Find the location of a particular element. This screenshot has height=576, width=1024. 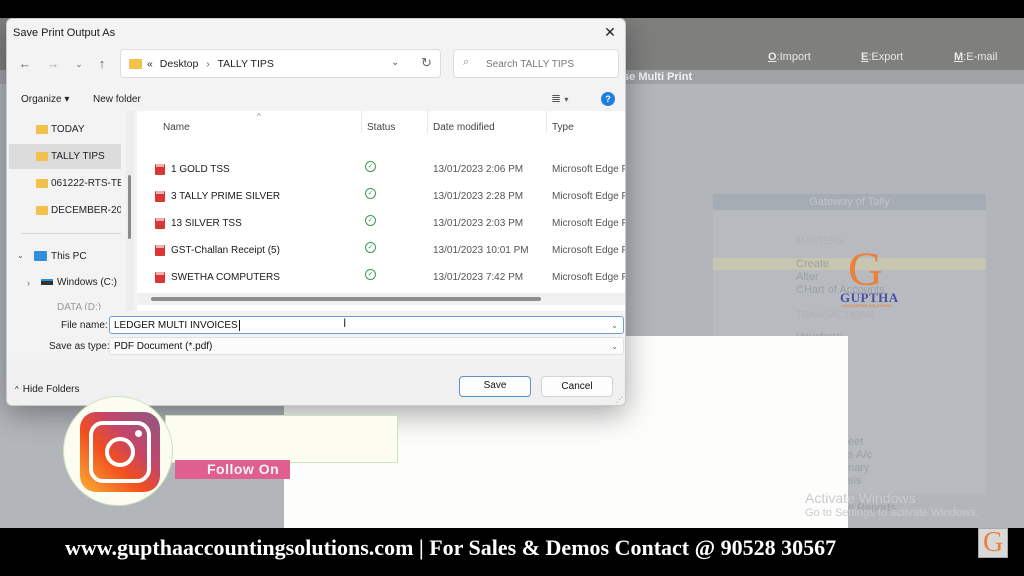

import-shortcut: O:Import is located at coordinates (789, 57).